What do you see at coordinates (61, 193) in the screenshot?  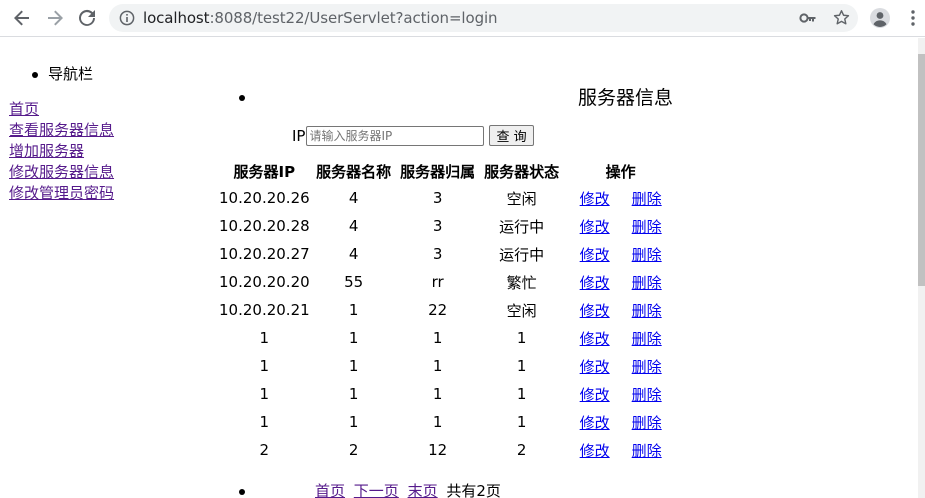 I see `nav-link-change-password: 修改管理员密码` at bounding box center [61, 193].